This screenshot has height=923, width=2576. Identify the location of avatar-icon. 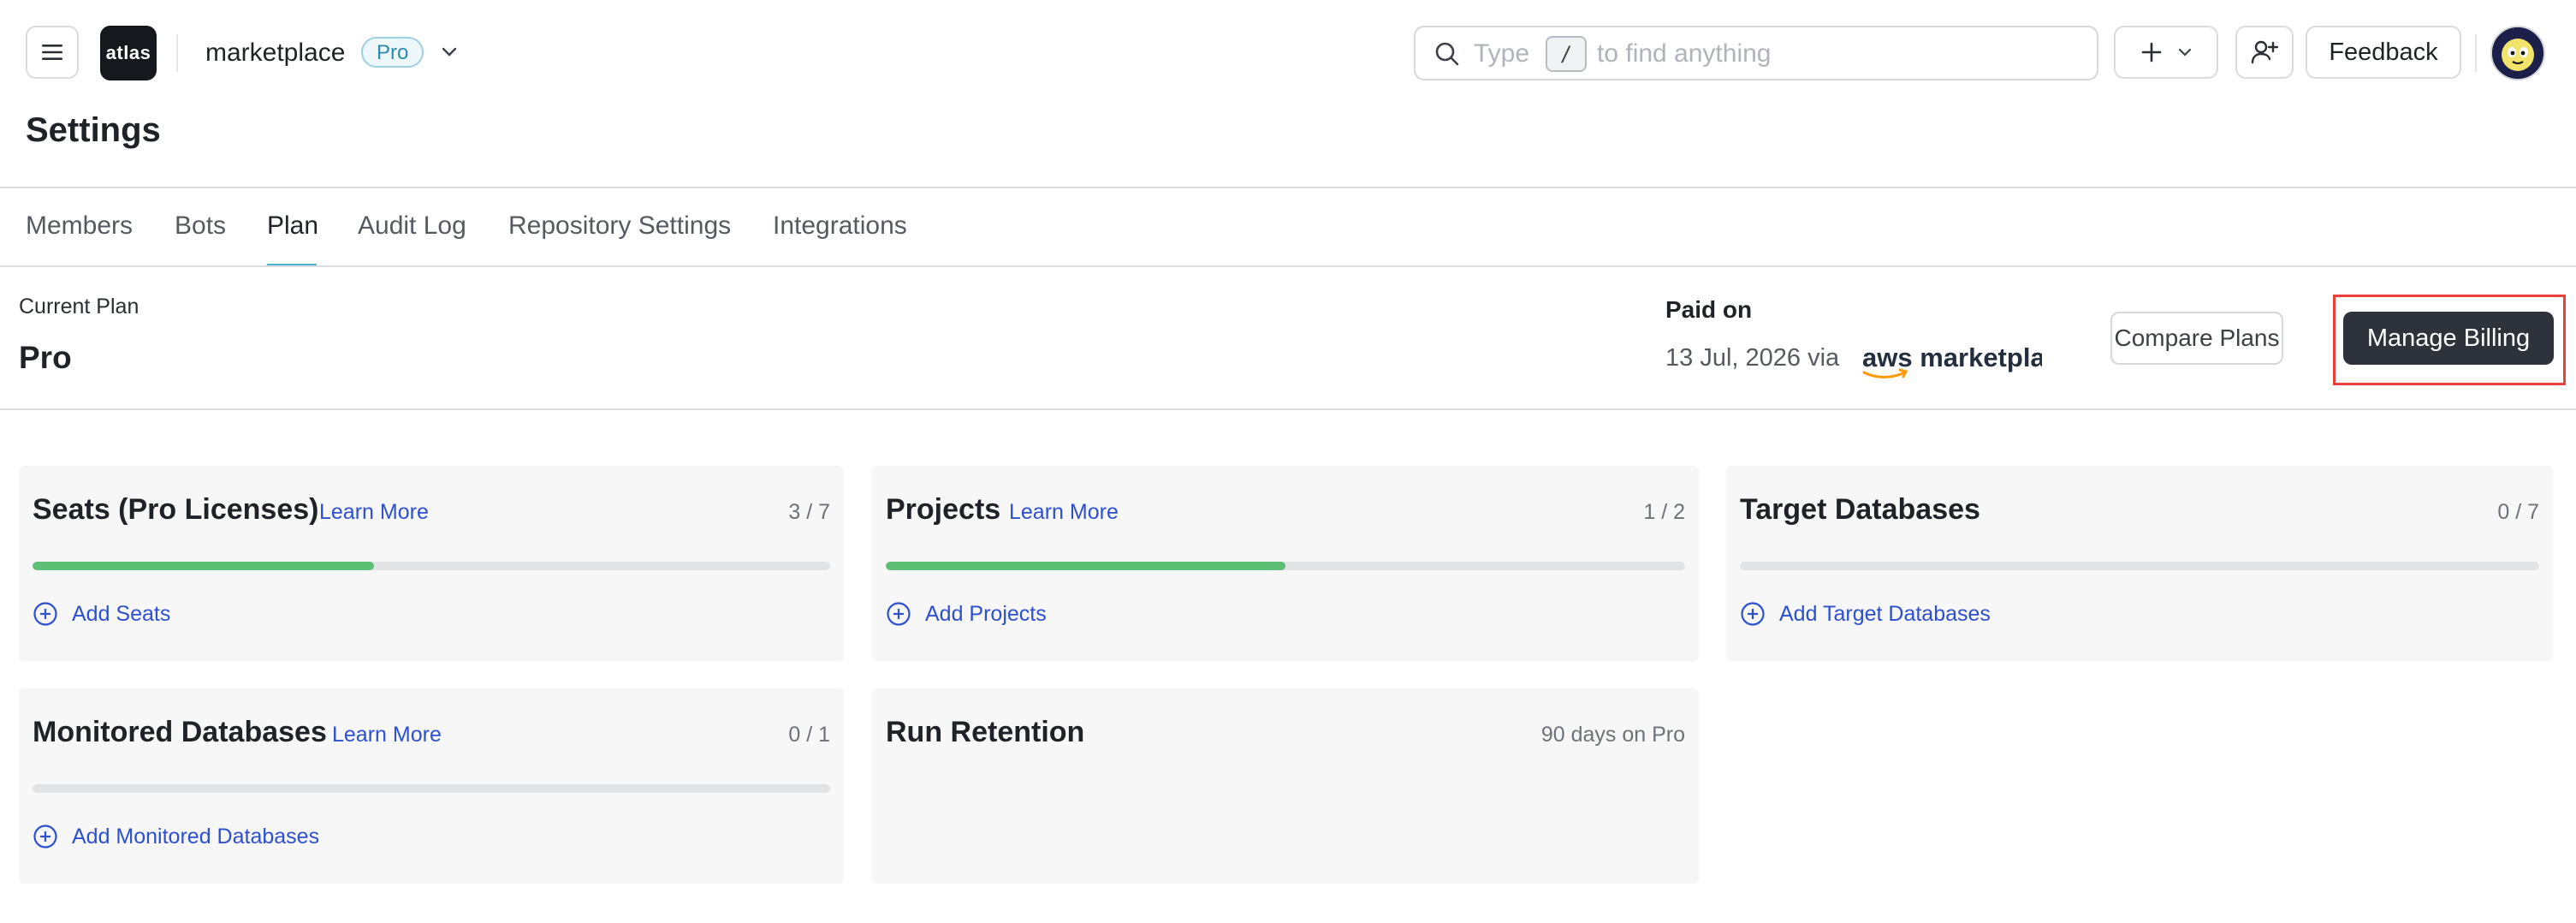
(2517, 53).